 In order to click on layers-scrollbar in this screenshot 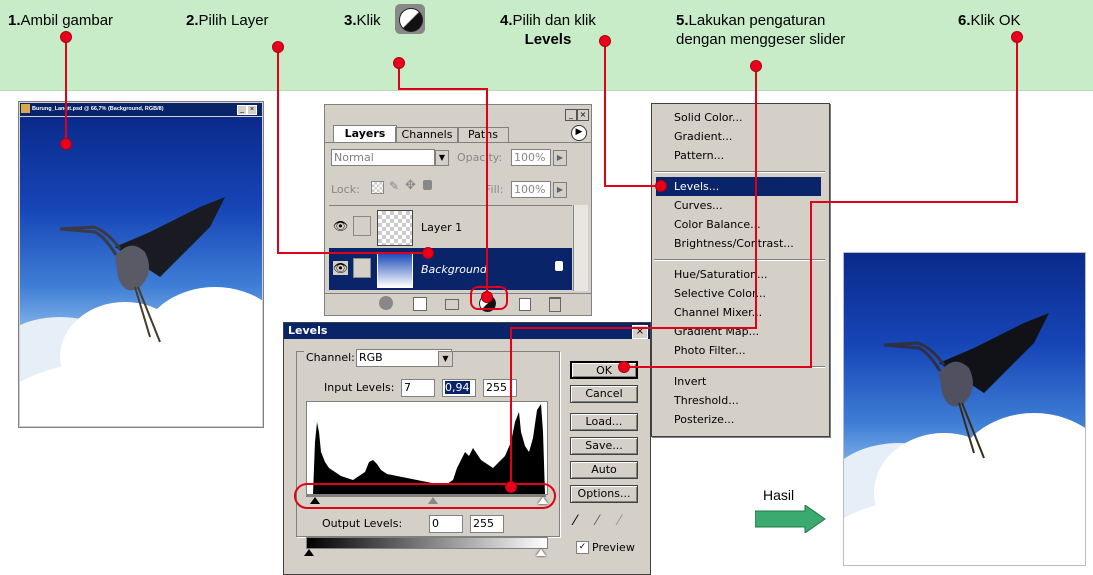, I will do `click(580, 248)`.